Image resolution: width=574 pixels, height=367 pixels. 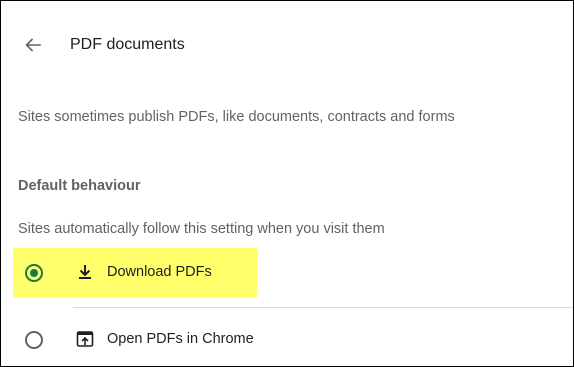 I want to click on radio-open-pdfs-in-chrome, so click(x=34, y=340).